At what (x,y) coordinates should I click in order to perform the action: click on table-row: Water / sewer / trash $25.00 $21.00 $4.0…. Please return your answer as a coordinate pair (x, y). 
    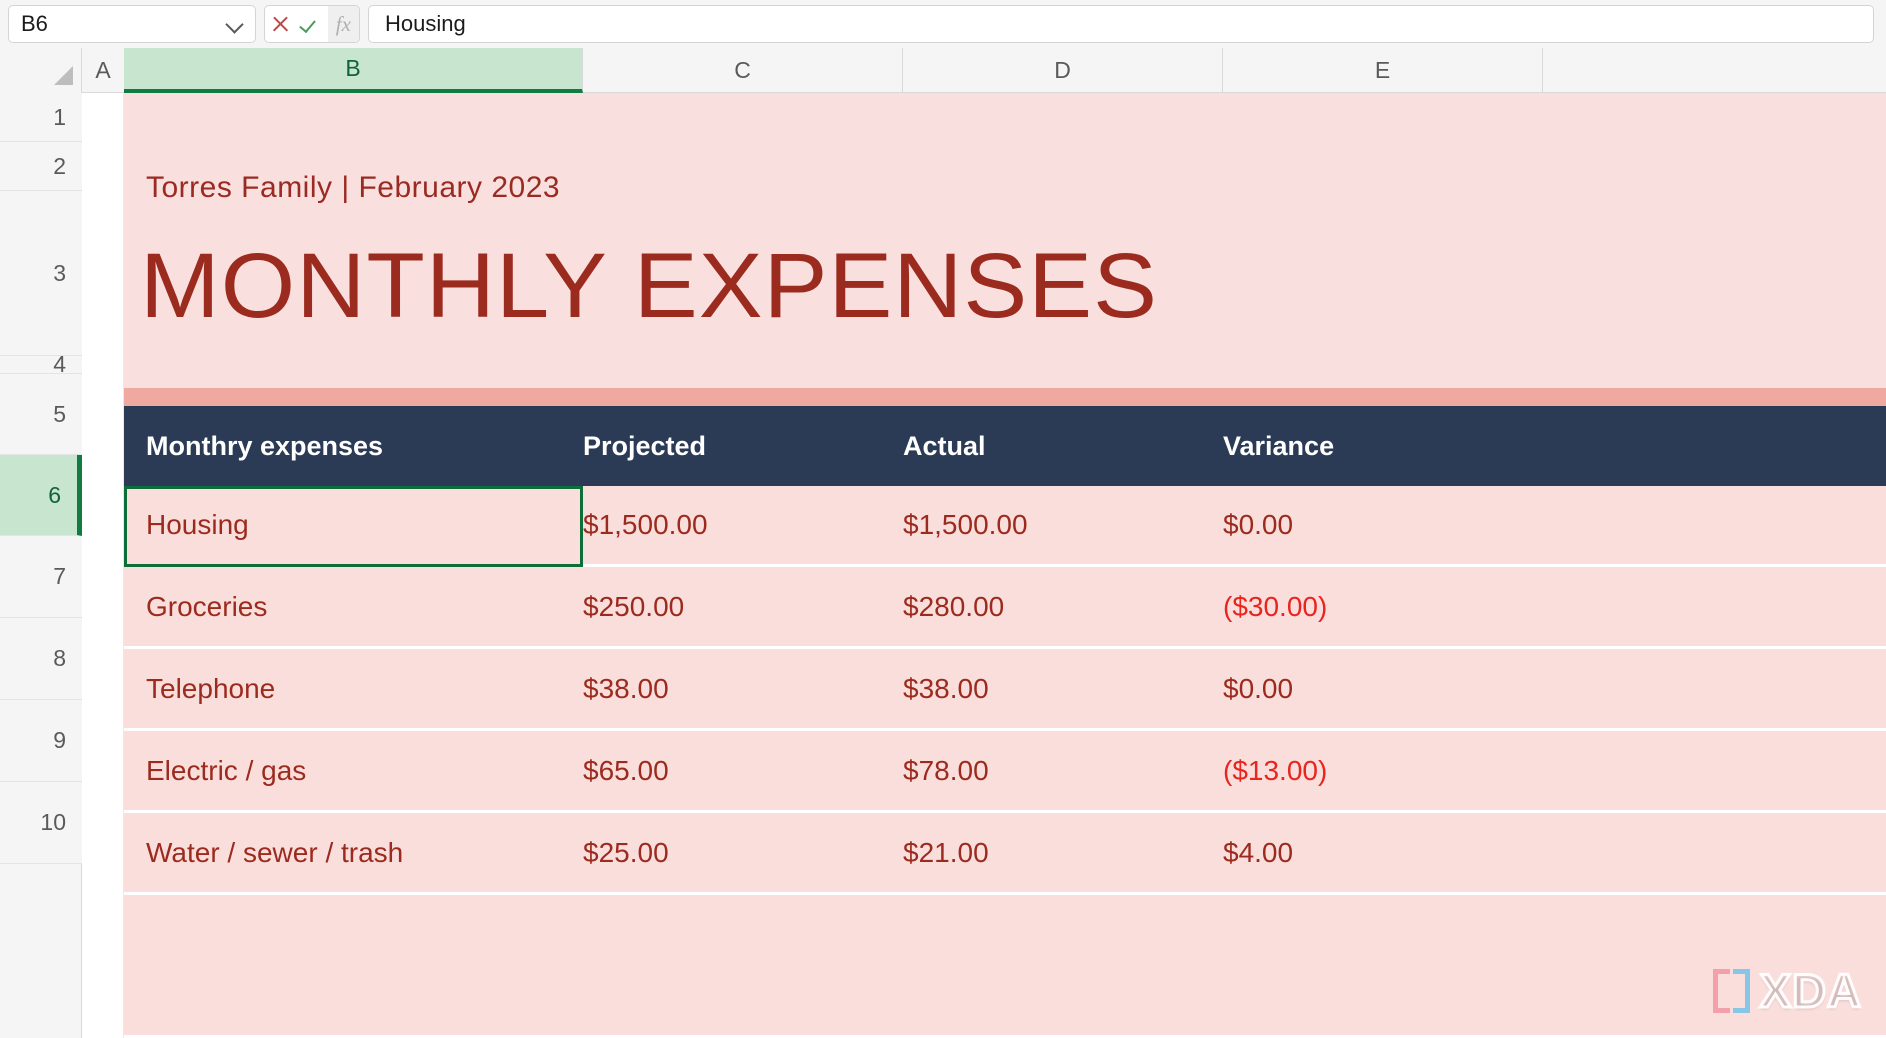
    Looking at the image, I should click on (1005, 854).